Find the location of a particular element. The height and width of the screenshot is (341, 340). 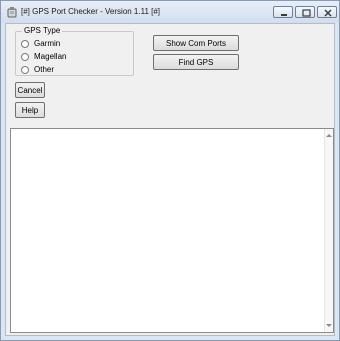

title-bar: [#] GPS Port Checker - Version 1.11 [#] is located at coordinates (170, 12).